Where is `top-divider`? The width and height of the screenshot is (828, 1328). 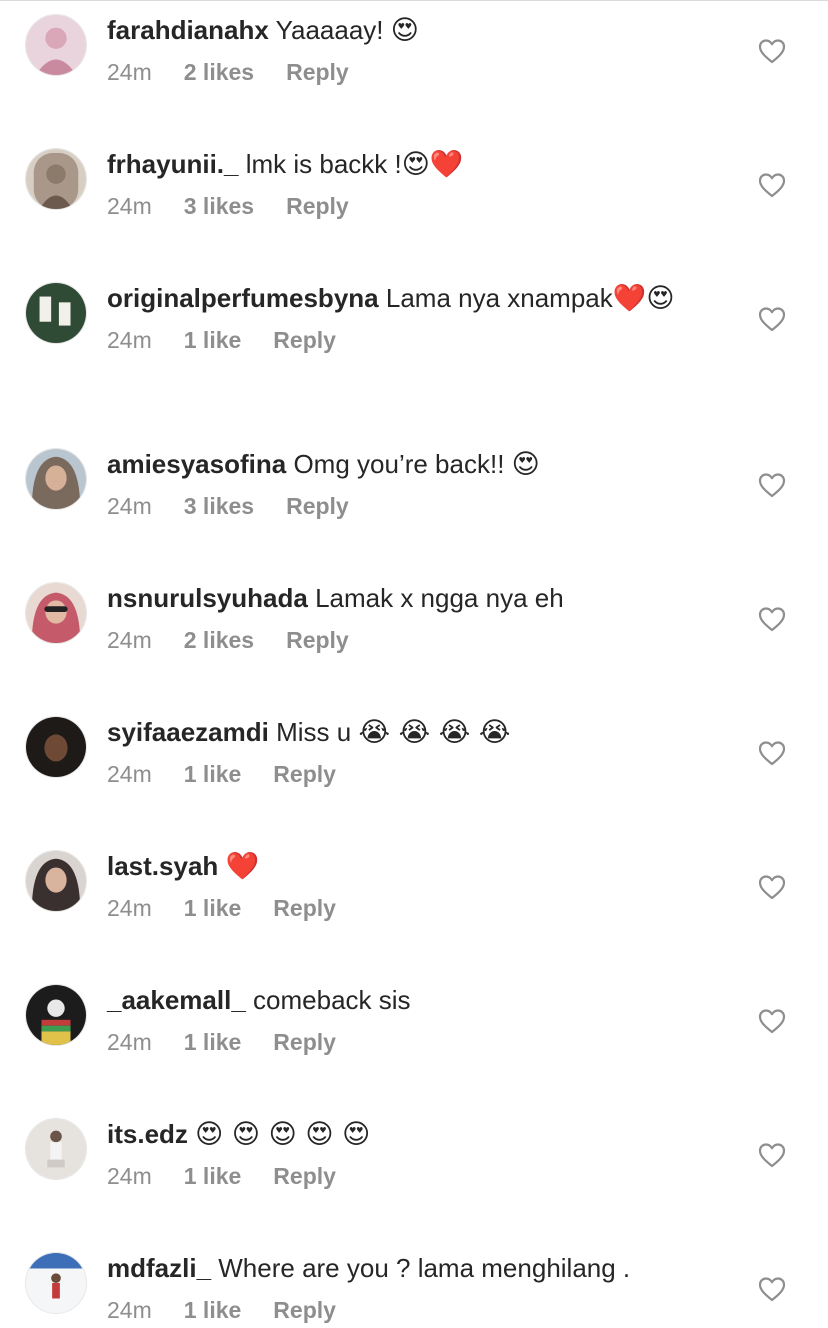 top-divider is located at coordinates (414, 0).